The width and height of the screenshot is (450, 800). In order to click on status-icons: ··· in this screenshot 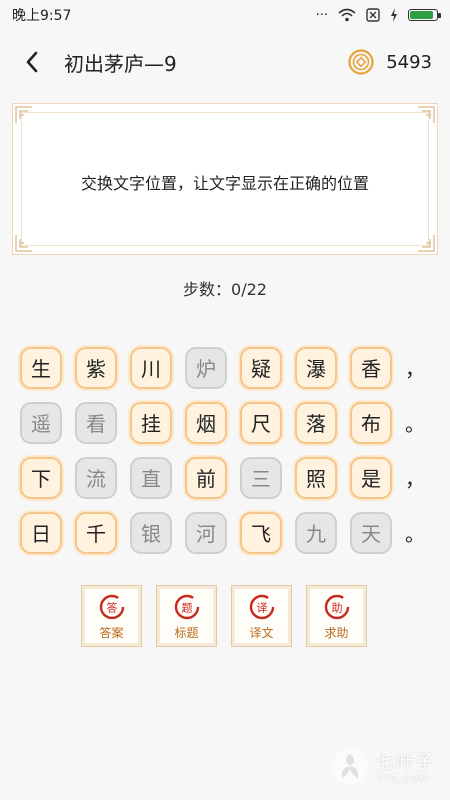, I will do `click(378, 15)`.